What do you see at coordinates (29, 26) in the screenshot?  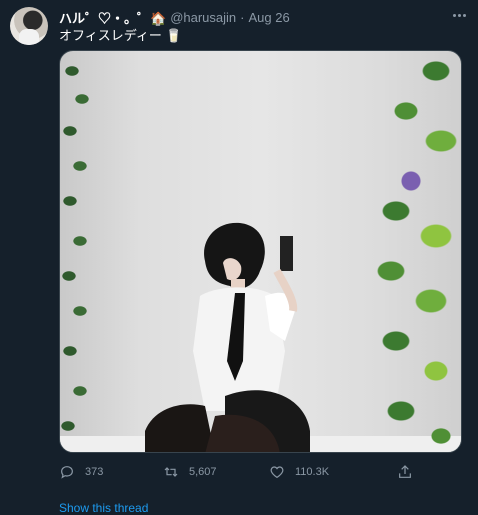 I see `avatar` at bounding box center [29, 26].